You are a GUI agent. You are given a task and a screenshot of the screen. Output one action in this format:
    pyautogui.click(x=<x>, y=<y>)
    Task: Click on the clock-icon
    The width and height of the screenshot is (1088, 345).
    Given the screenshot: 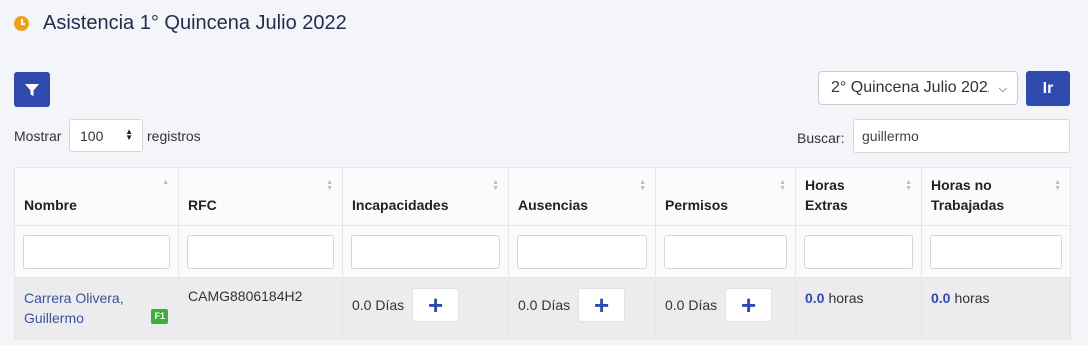 What is the action you would take?
    pyautogui.click(x=21, y=23)
    